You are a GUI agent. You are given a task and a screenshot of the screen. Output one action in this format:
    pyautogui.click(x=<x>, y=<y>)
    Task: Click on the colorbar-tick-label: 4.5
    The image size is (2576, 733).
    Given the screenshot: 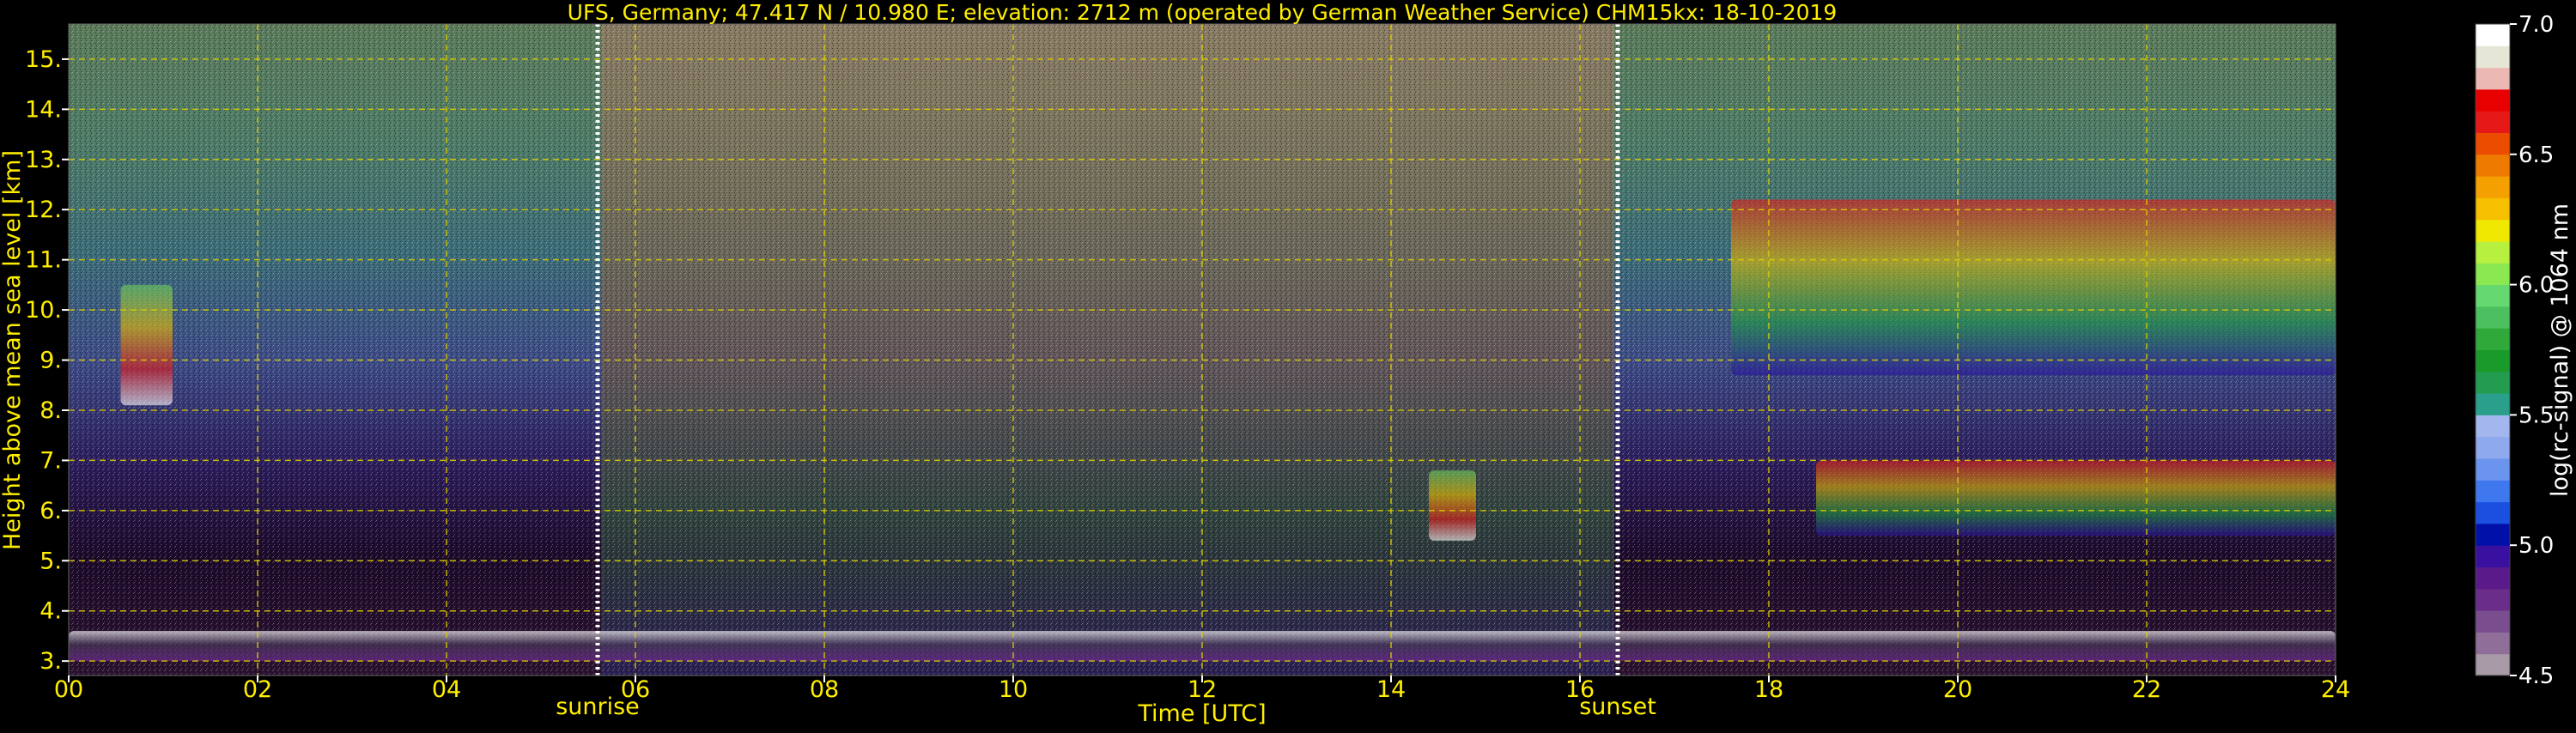 What is the action you would take?
    pyautogui.click(x=2536, y=676)
    